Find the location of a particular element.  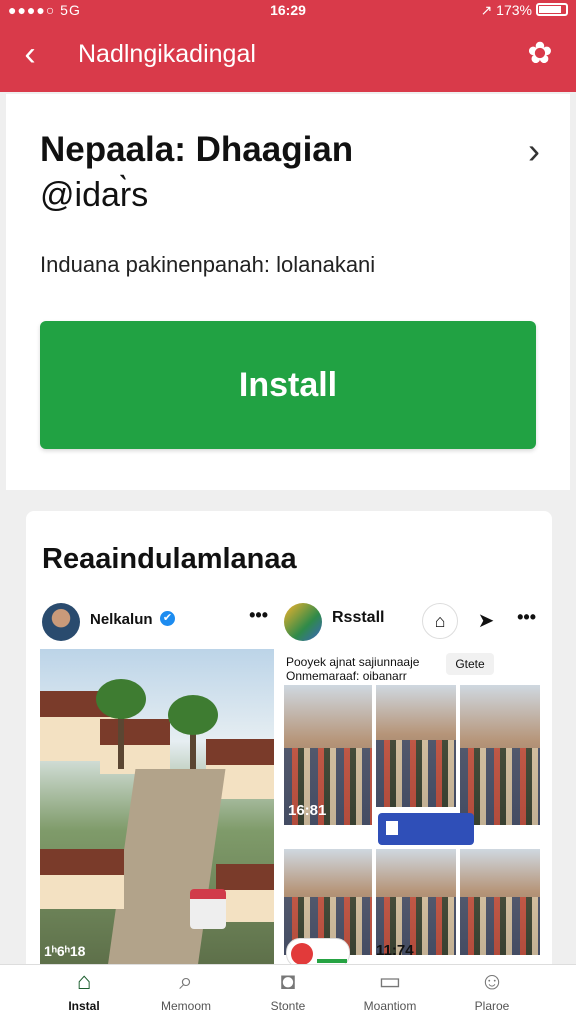

nav-label: Moantiom is located at coordinates (390, 1006).